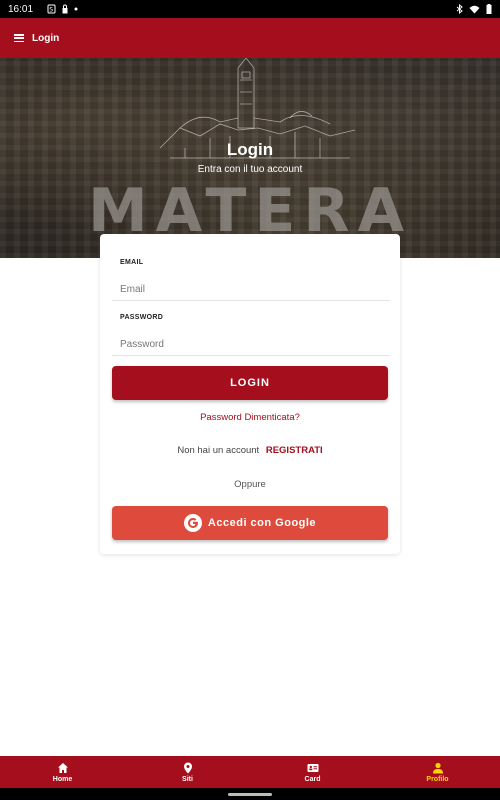 Image resolution: width=500 pixels, height=800 pixels. I want to click on status-left: 16:01 S, so click(43, 9).